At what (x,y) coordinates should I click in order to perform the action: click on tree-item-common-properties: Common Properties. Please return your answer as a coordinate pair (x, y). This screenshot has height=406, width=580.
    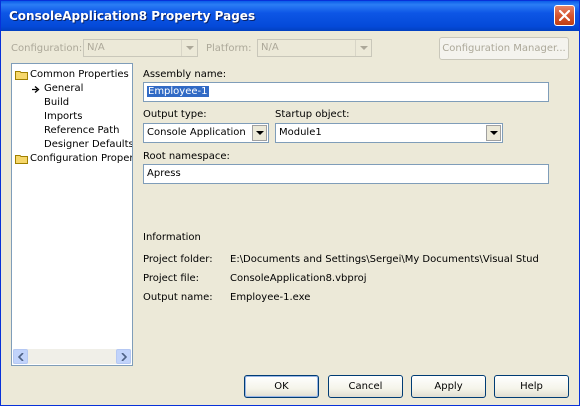
    Looking at the image, I should click on (79, 74).